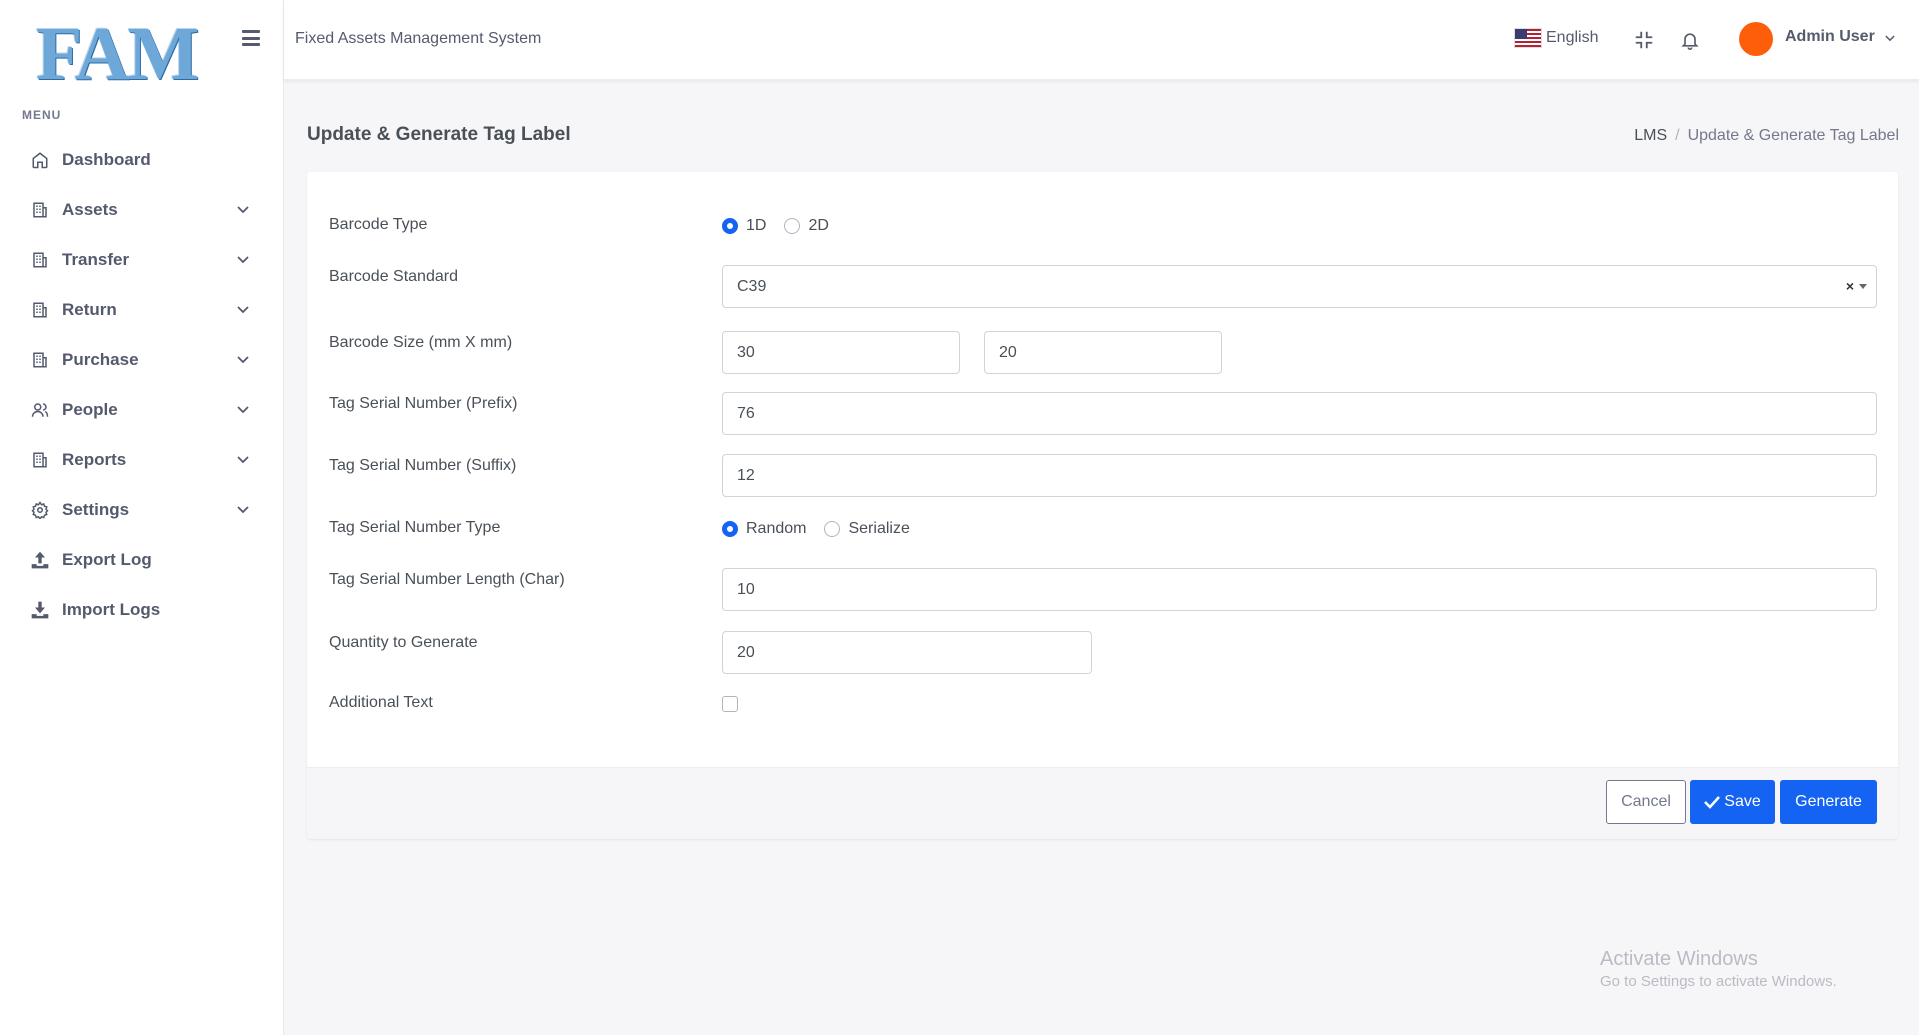 This screenshot has width=1919, height=1035. Describe the element at coordinates (378, 224) in the screenshot. I see `barcode-type-label: Barcode Type` at that location.